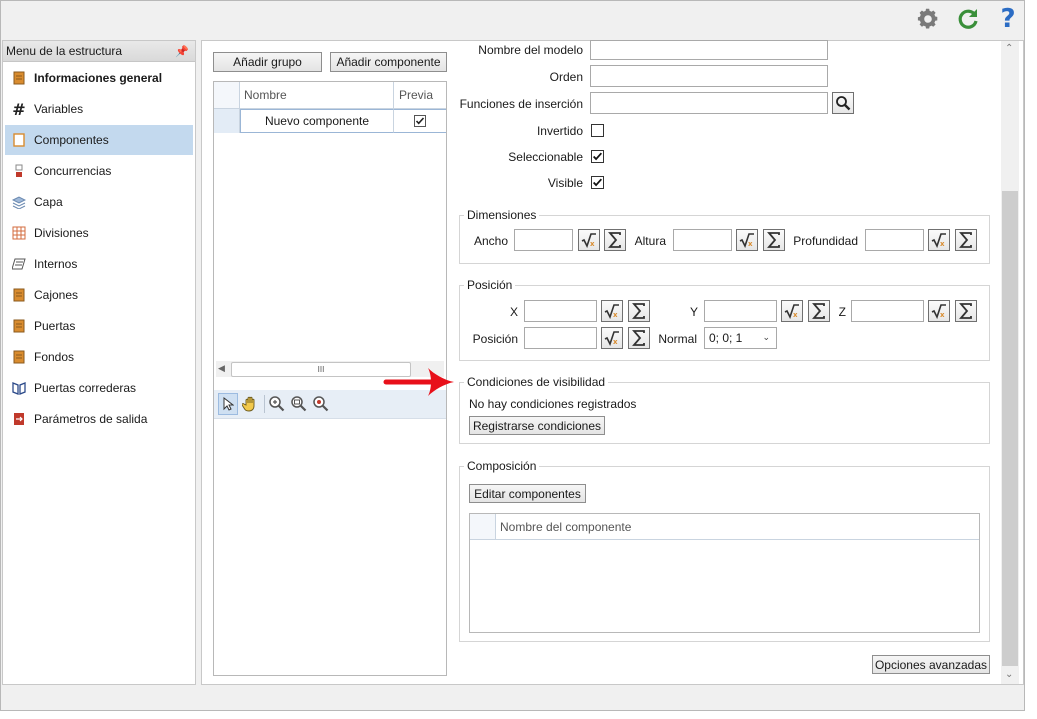  I want to click on menu-item-label: Puertas, so click(55, 326).